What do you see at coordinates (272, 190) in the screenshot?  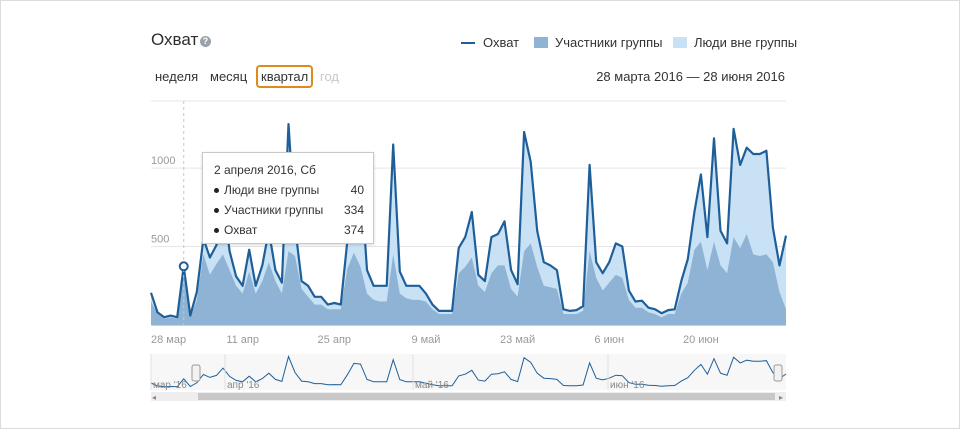 I see `tooltip-label: Люди вне группы` at bounding box center [272, 190].